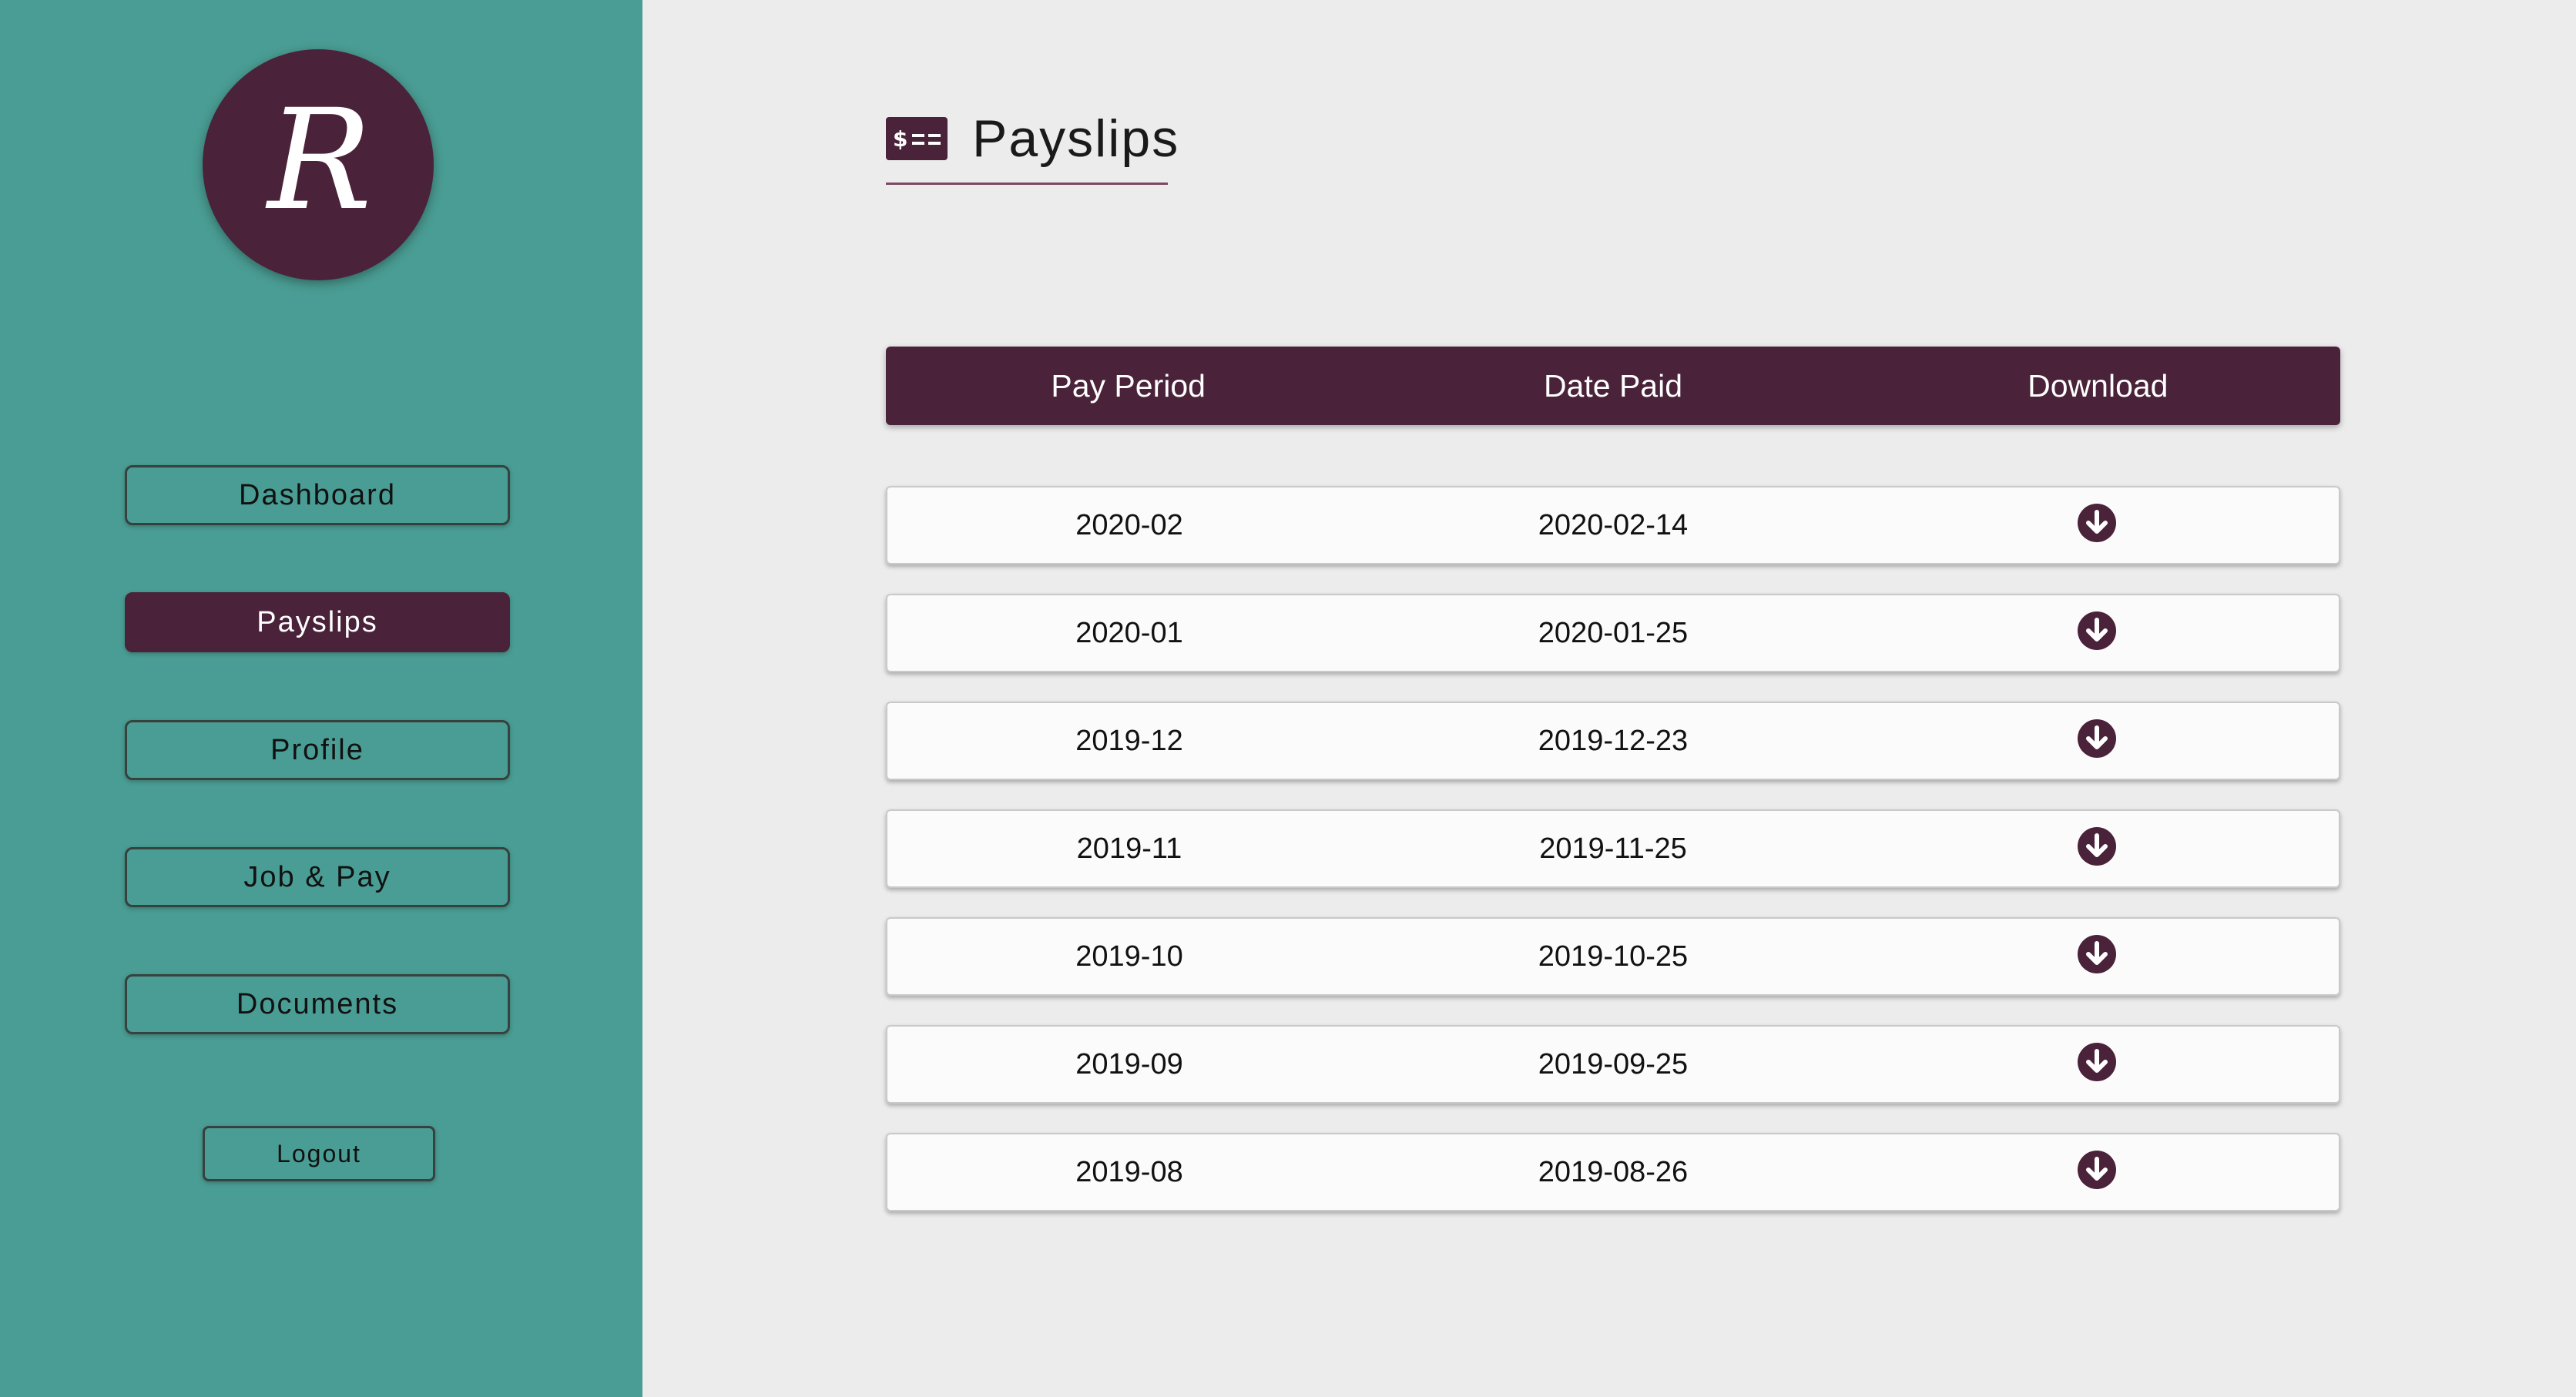 This screenshot has width=2576, height=1397. I want to click on date-paid-cell: 2019-11-25, so click(1613, 848).